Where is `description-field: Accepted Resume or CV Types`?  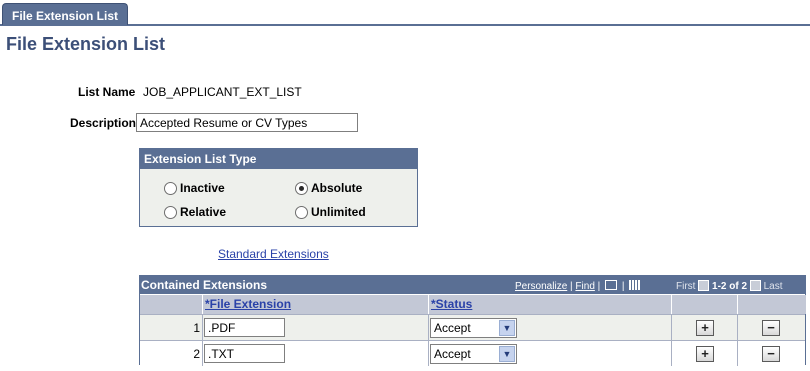
description-field: Accepted Resume or CV Types is located at coordinates (247, 122).